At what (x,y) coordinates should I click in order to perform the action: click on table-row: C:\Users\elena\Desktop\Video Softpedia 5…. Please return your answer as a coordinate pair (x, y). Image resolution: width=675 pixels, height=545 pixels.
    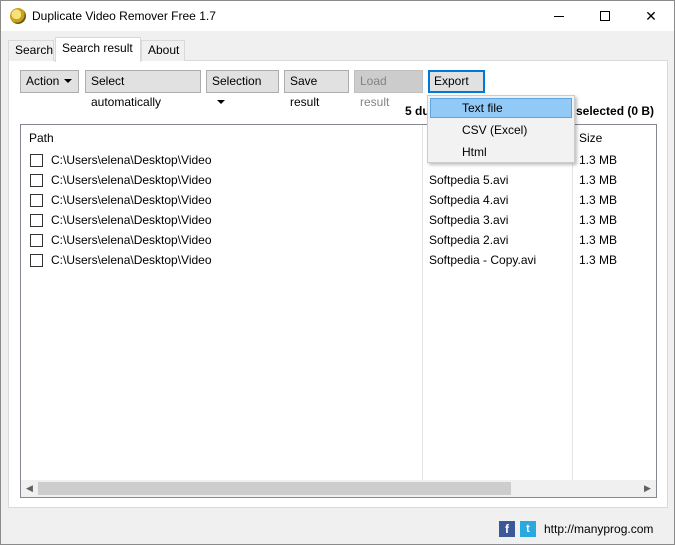
    Looking at the image, I should click on (338, 180).